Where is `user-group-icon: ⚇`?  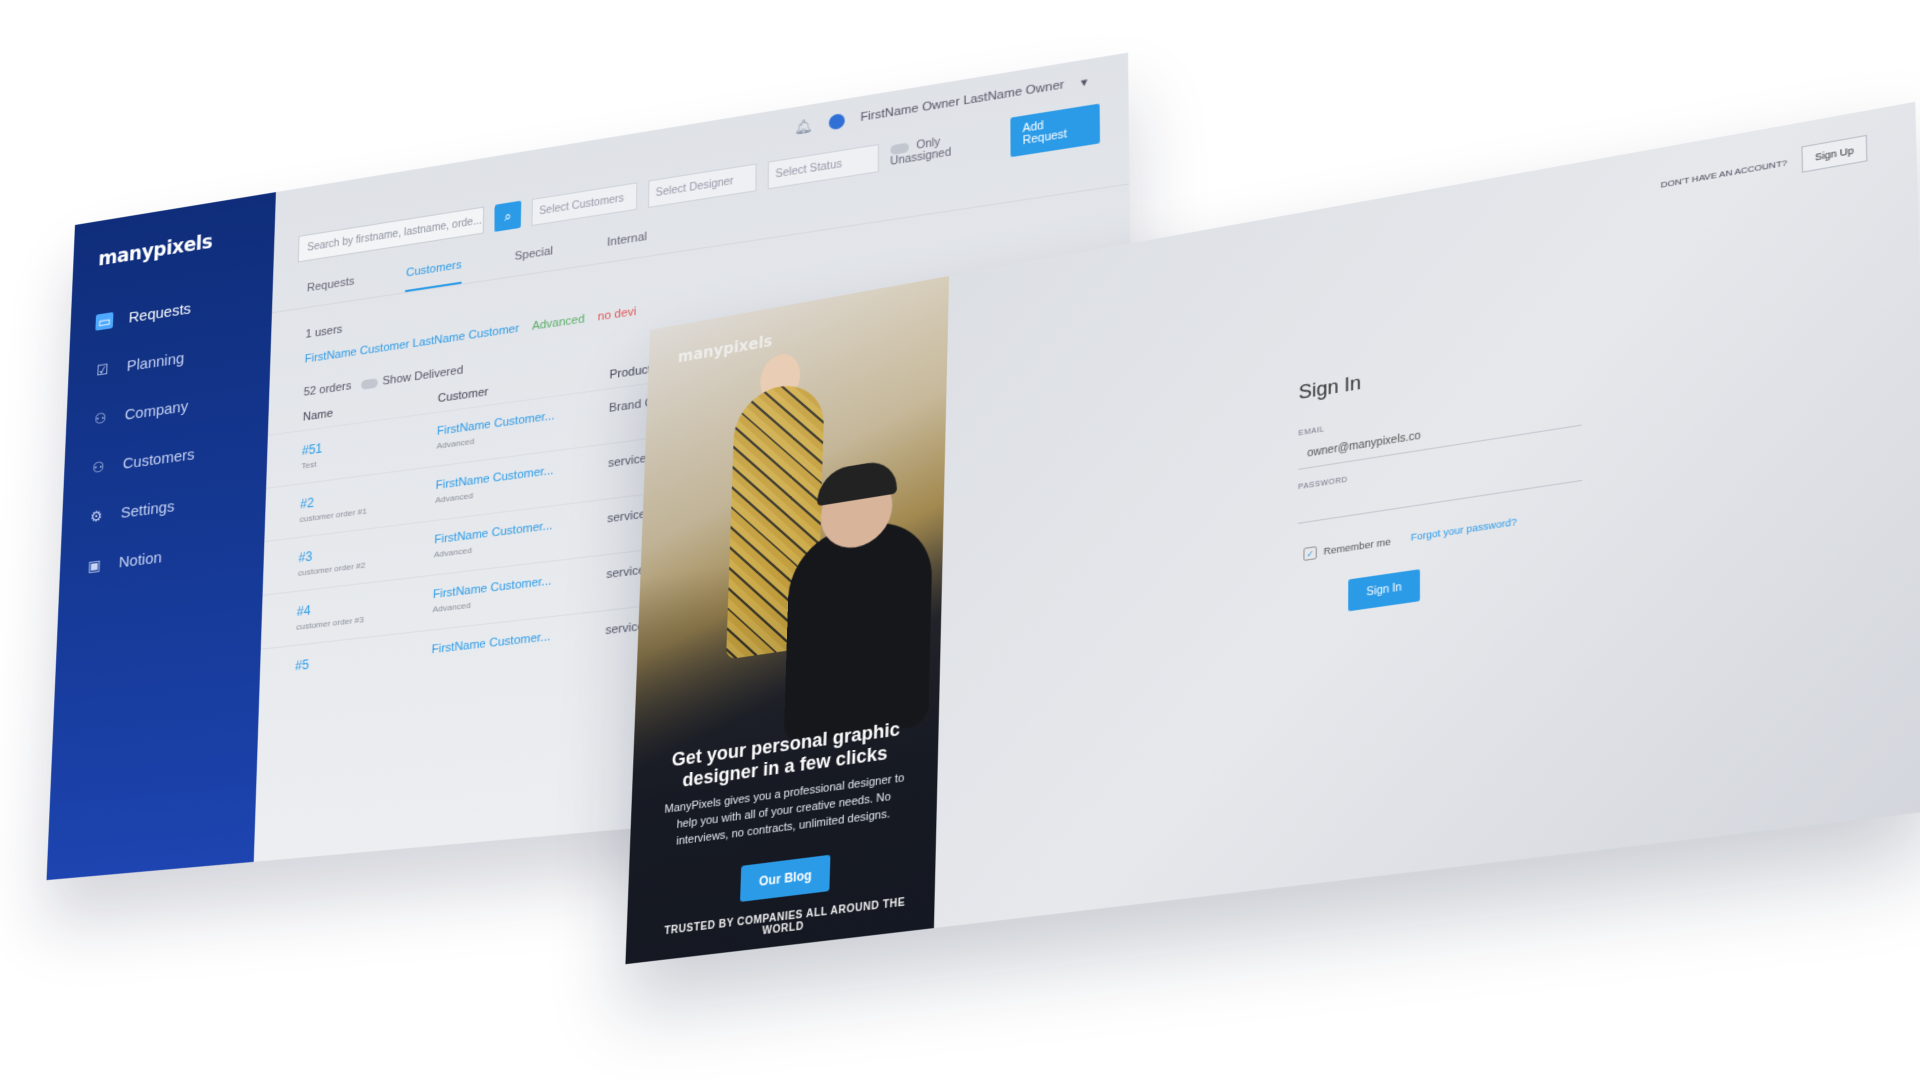 user-group-icon: ⚇ is located at coordinates (98, 466).